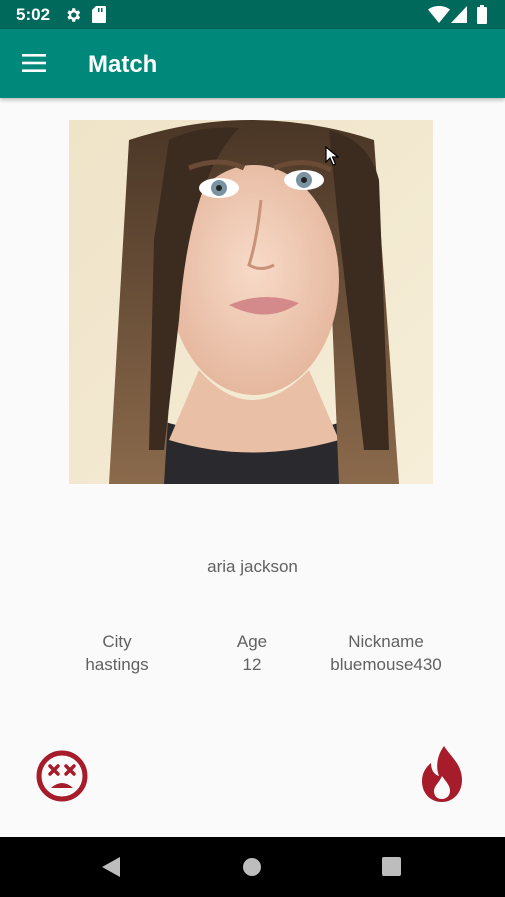 The width and height of the screenshot is (505, 897). Describe the element at coordinates (117, 664) in the screenshot. I see `city-value: hastings` at that location.